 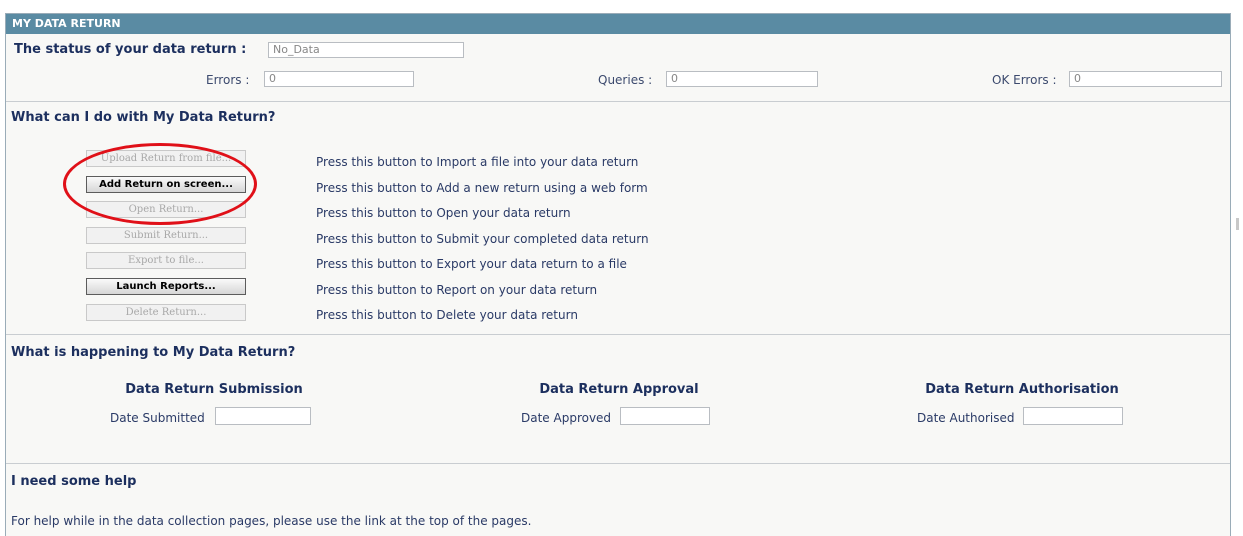 I want to click on highlight-circle, so click(x=160, y=184).